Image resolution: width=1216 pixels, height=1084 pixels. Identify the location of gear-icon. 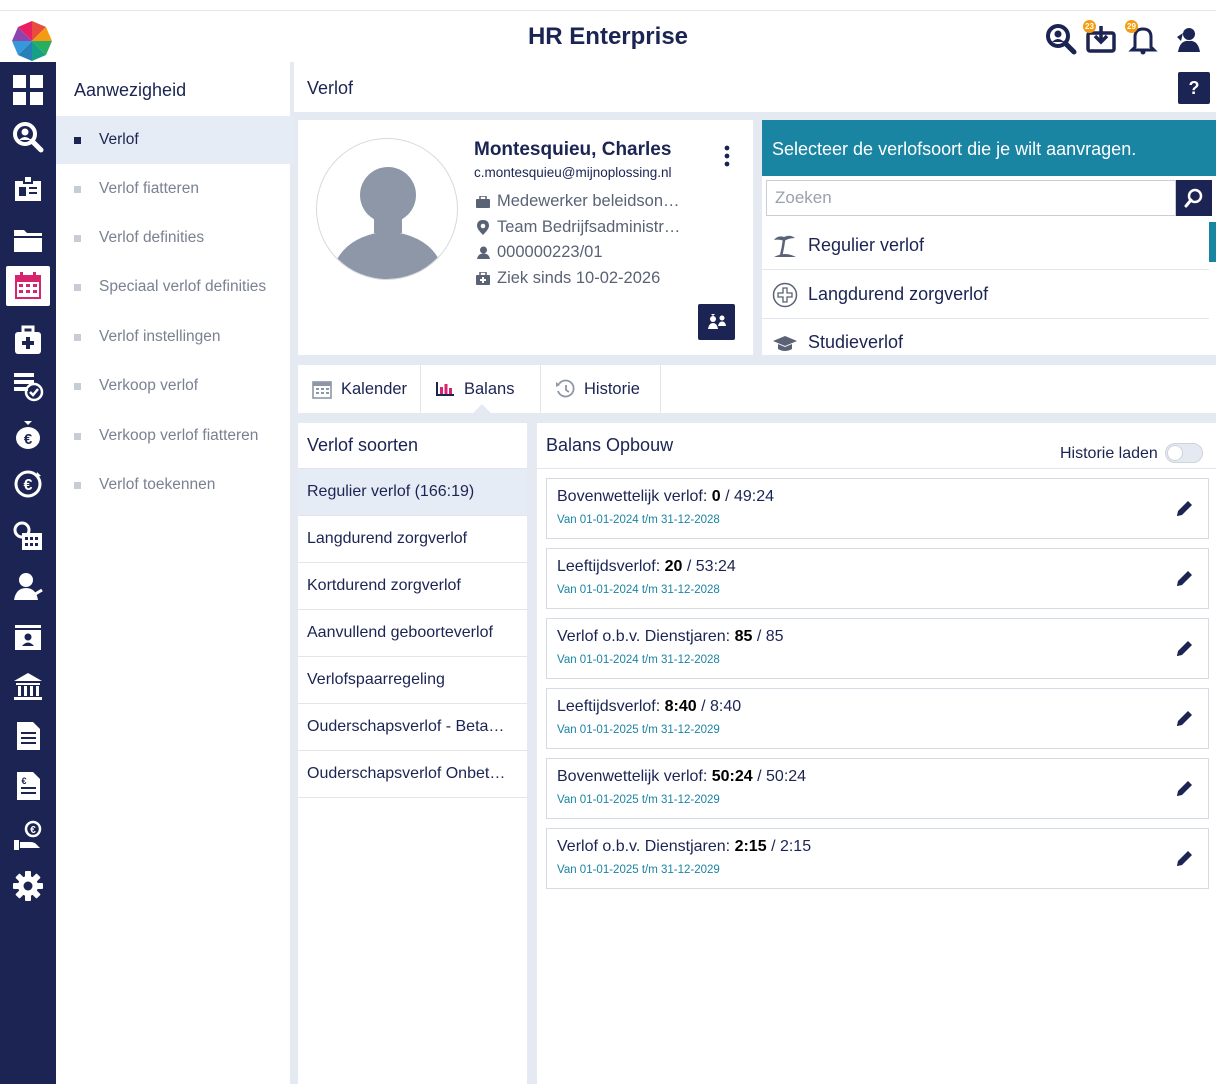
(28, 886).